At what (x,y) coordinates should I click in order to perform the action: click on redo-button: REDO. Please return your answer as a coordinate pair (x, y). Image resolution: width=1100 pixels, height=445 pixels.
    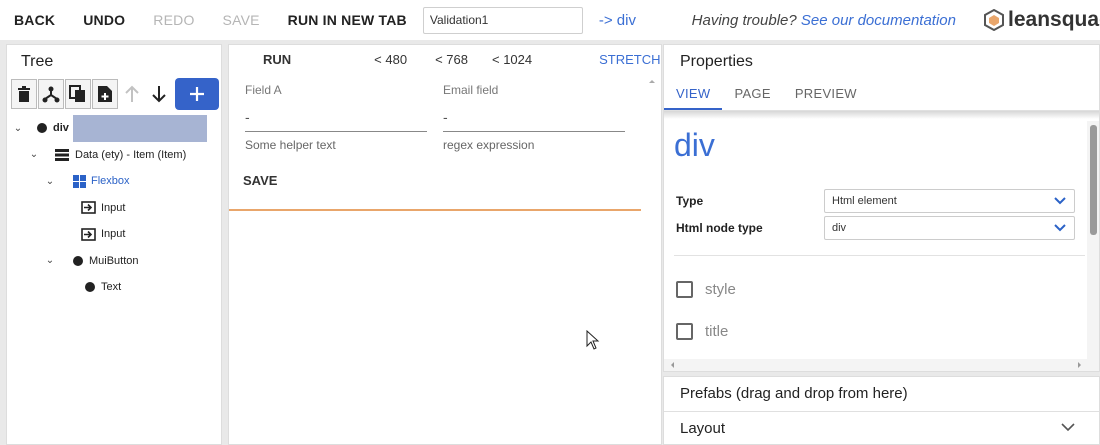
    Looking at the image, I should click on (173, 20).